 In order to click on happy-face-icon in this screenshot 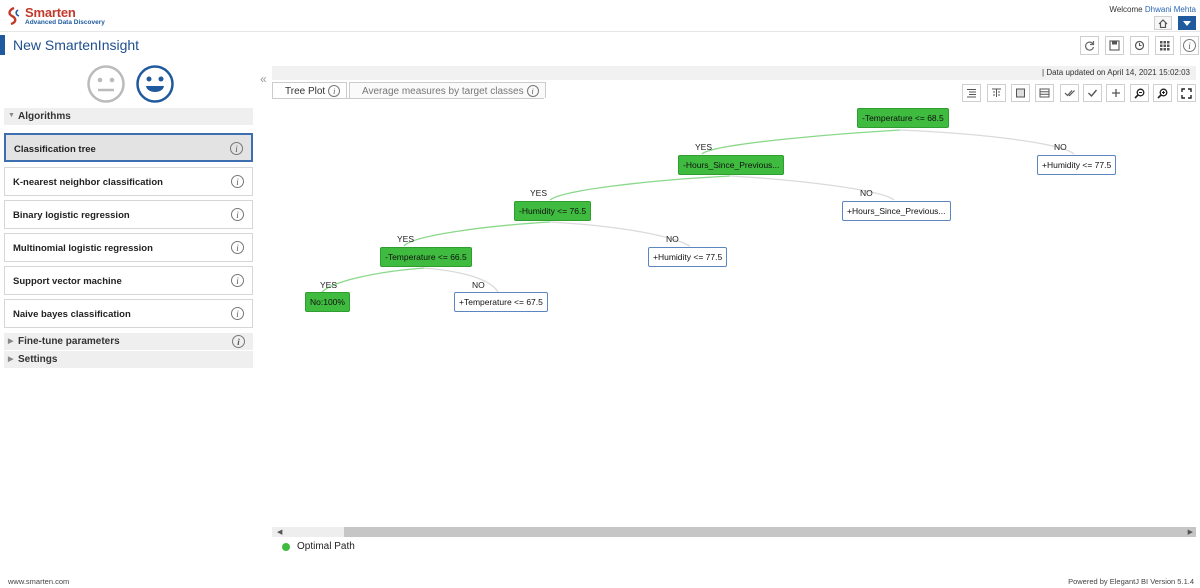, I will do `click(155, 84)`.